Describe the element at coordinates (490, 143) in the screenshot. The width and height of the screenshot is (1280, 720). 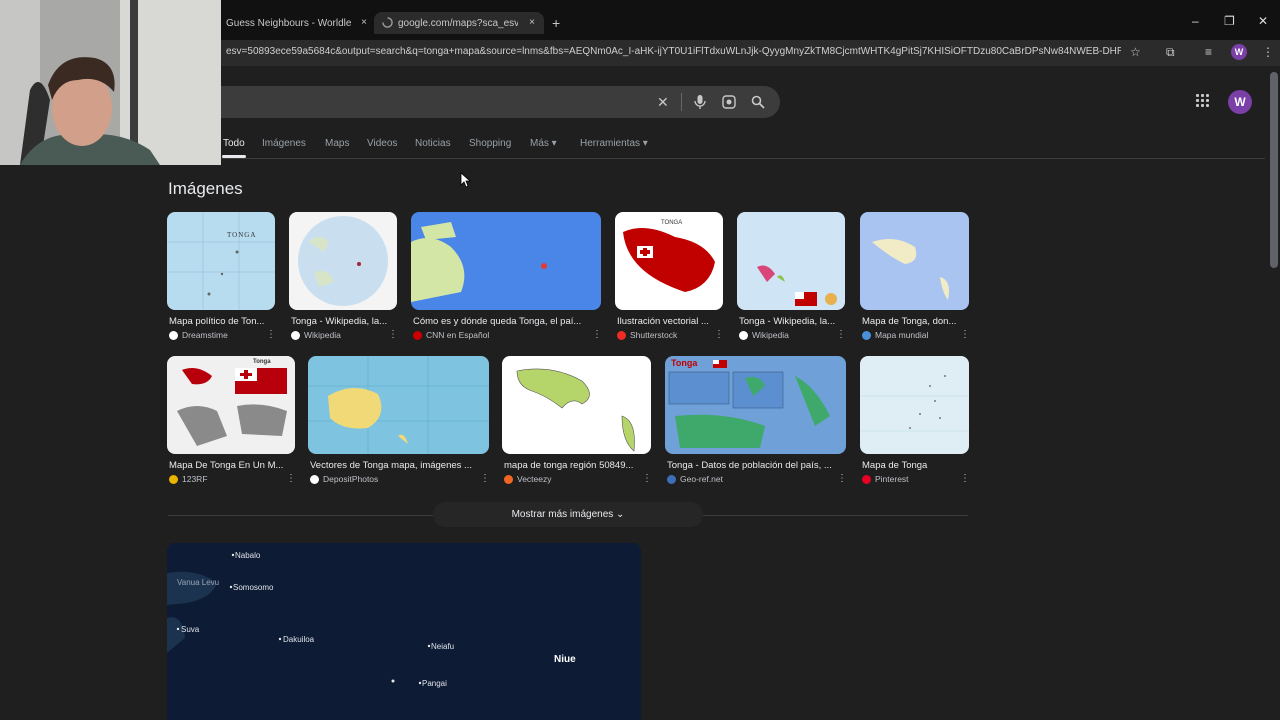
I see `tab-shopping: Shopping` at that location.